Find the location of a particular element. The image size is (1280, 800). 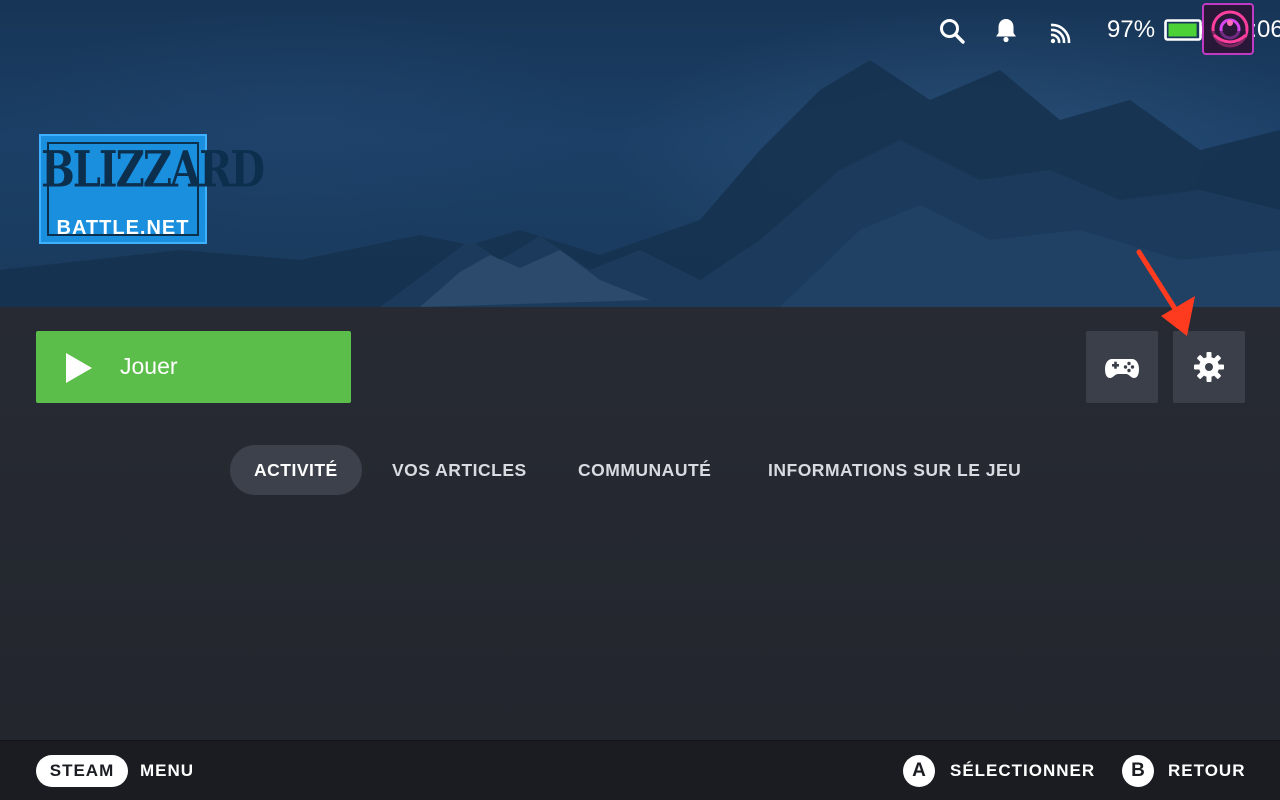

tab-game-info: INFORMATIONS SUR LE JEU is located at coordinates (894, 470).